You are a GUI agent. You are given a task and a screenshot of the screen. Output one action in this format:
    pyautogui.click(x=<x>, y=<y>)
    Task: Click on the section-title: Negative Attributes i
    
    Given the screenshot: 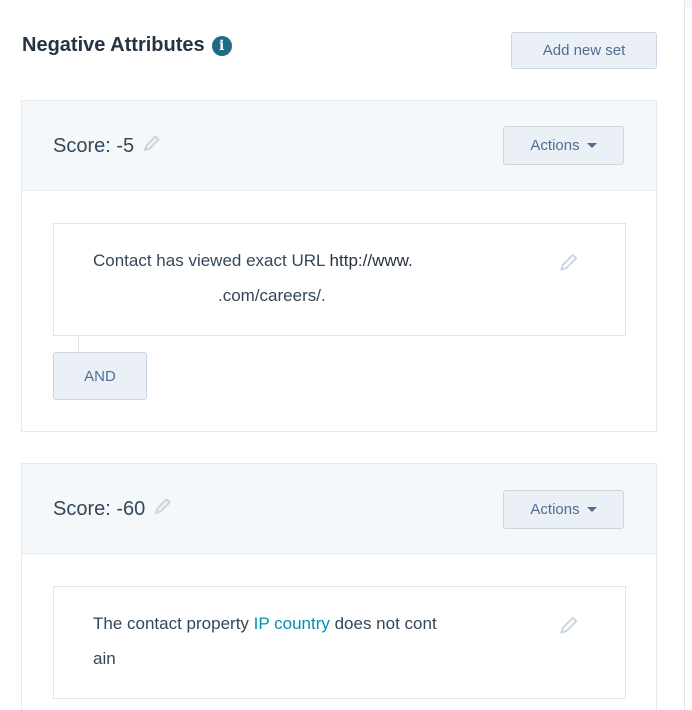 What is the action you would take?
    pyautogui.click(x=127, y=45)
    